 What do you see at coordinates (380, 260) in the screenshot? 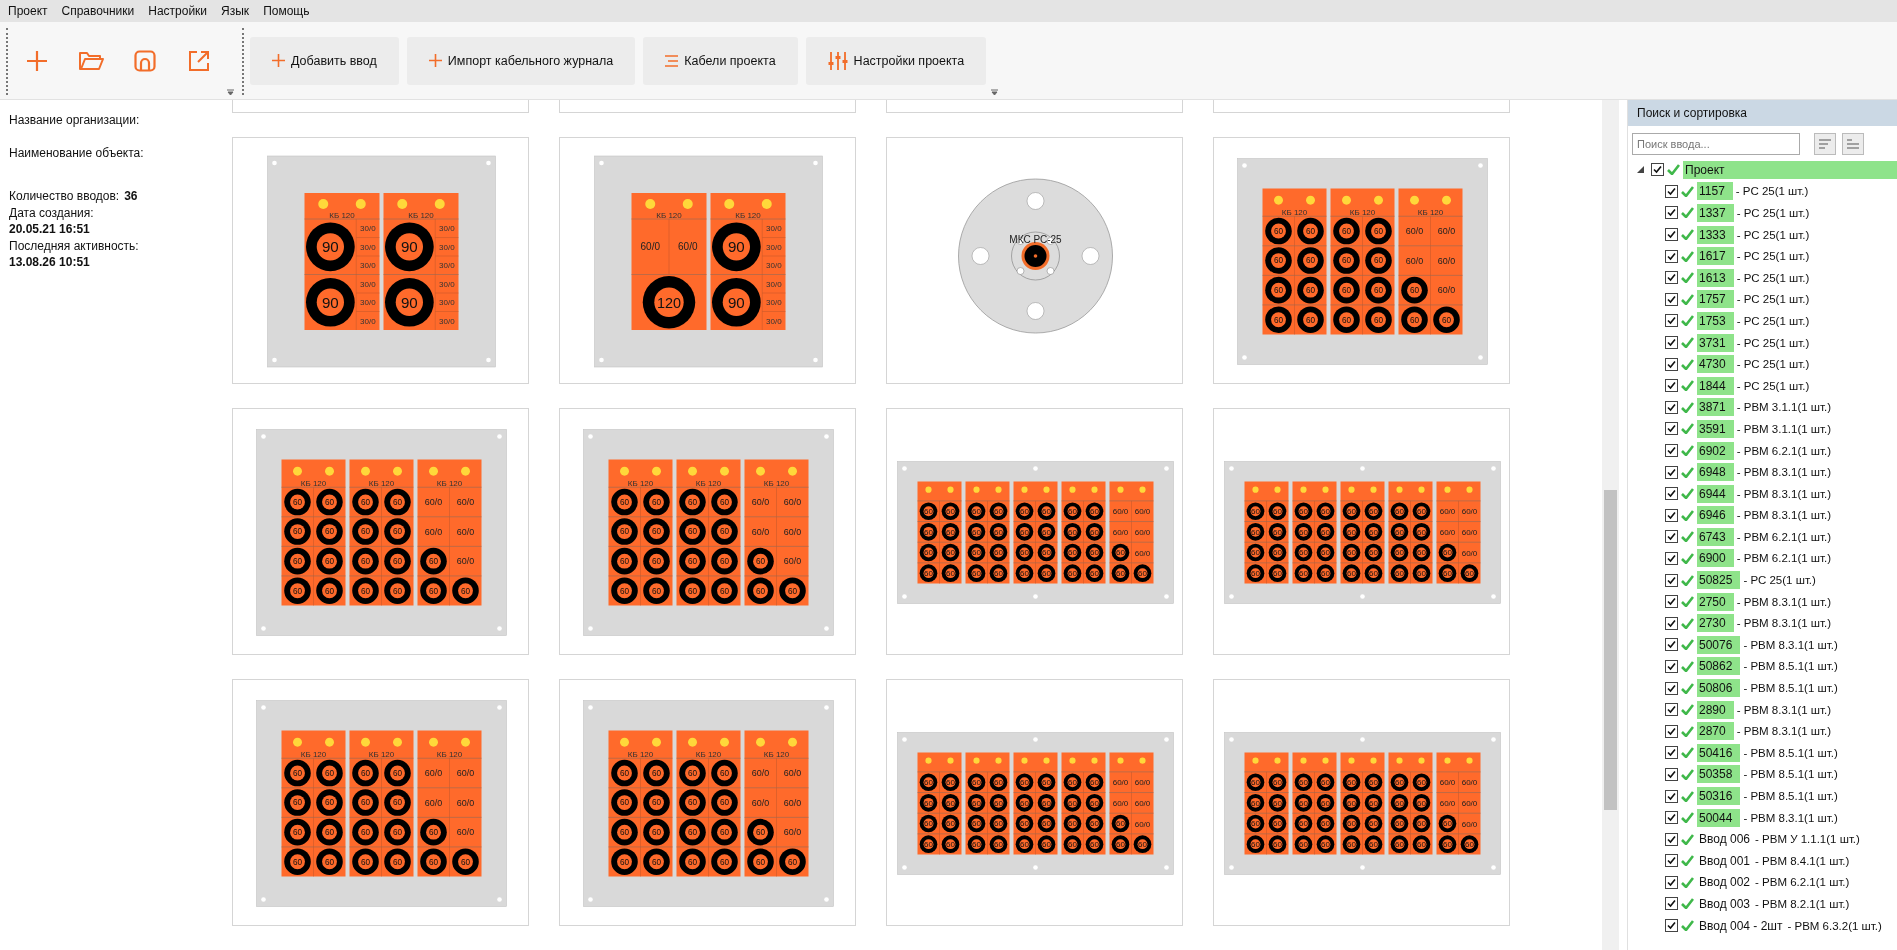
I see `frame-card: КБ 120 90 30/0 30/0 30/0 90 30/0 30/0 30/0 КБ 120 90 30/0 30/0 30/0 90 30/0 30/0 30/0` at bounding box center [380, 260].